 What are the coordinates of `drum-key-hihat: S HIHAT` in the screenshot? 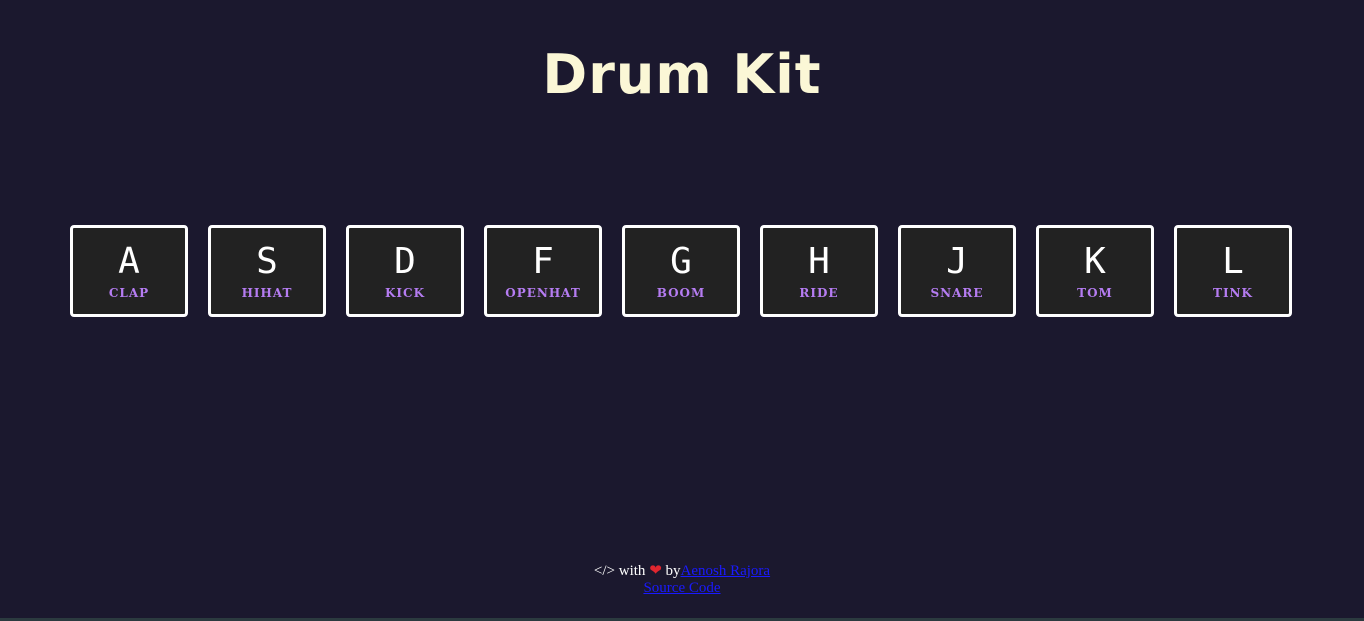 It's located at (267, 271).